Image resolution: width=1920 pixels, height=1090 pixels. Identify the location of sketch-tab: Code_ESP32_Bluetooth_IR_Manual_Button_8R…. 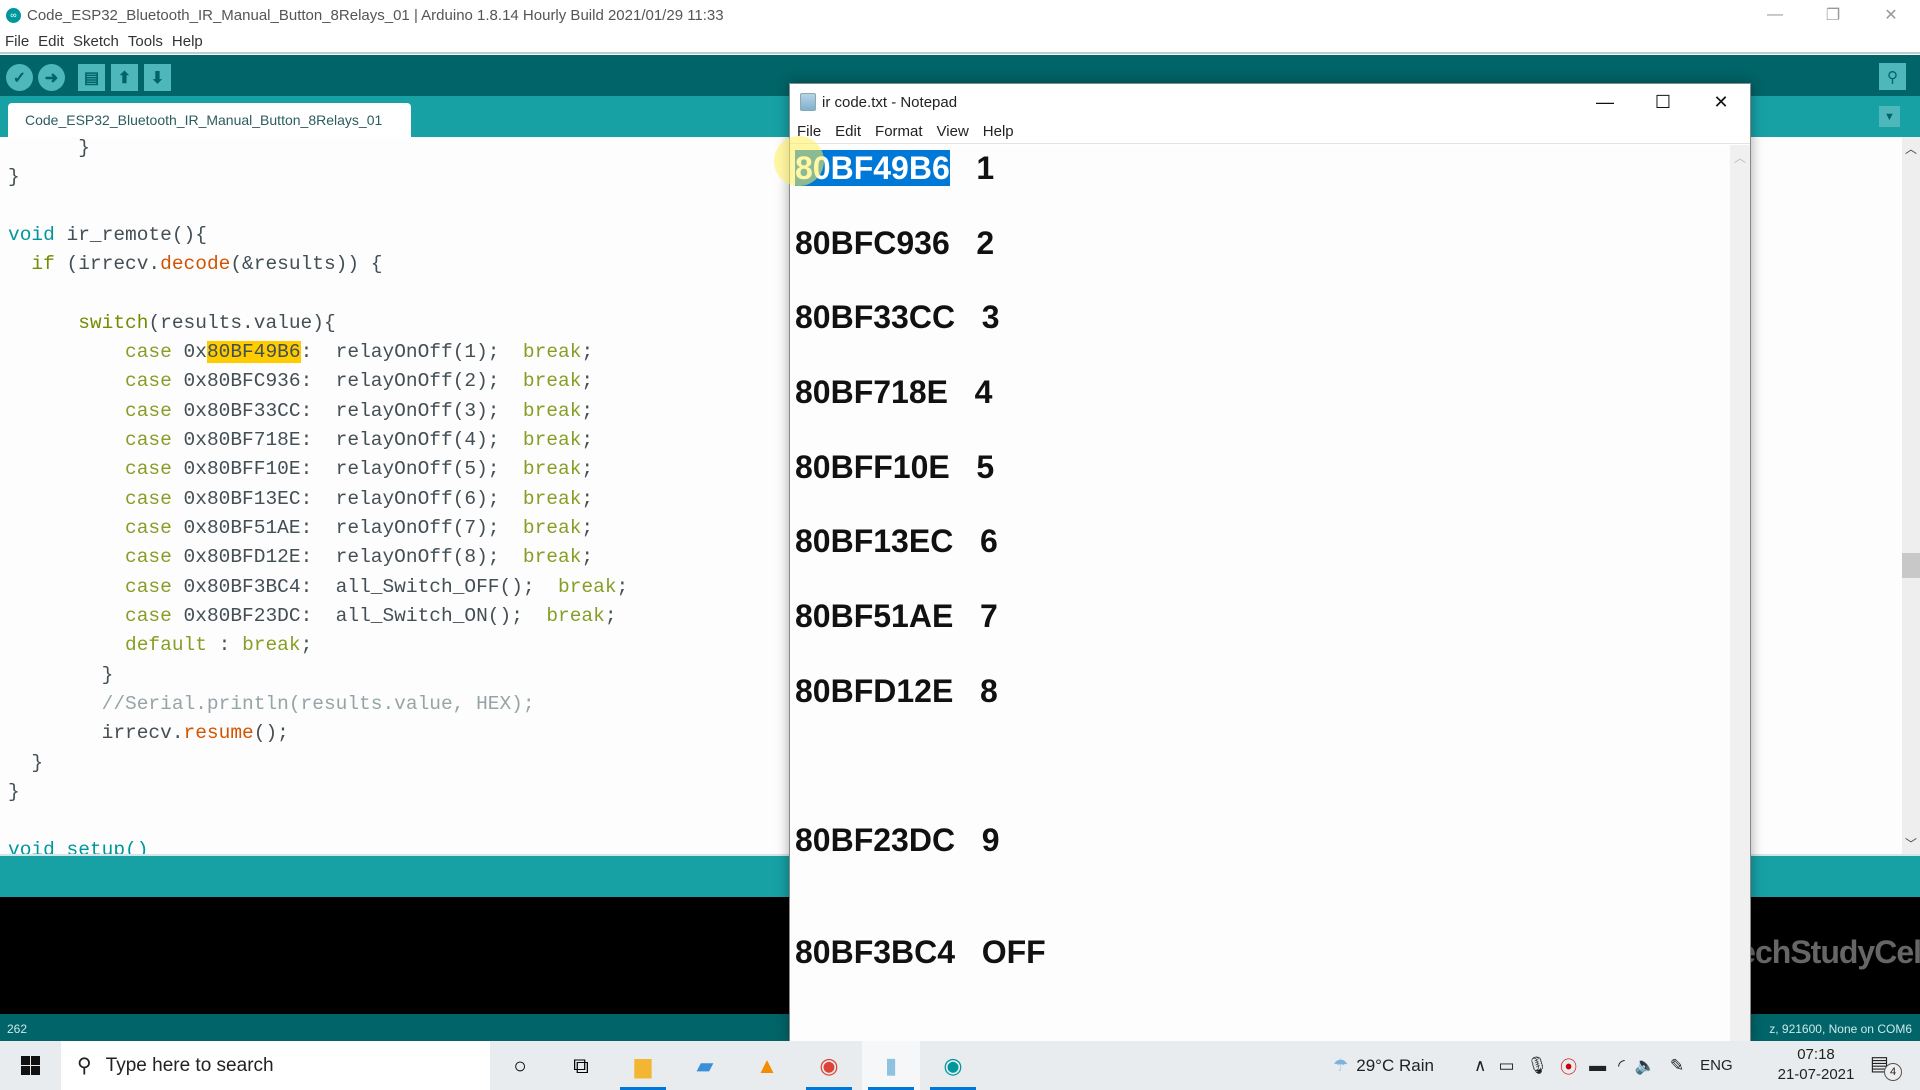
(209, 120).